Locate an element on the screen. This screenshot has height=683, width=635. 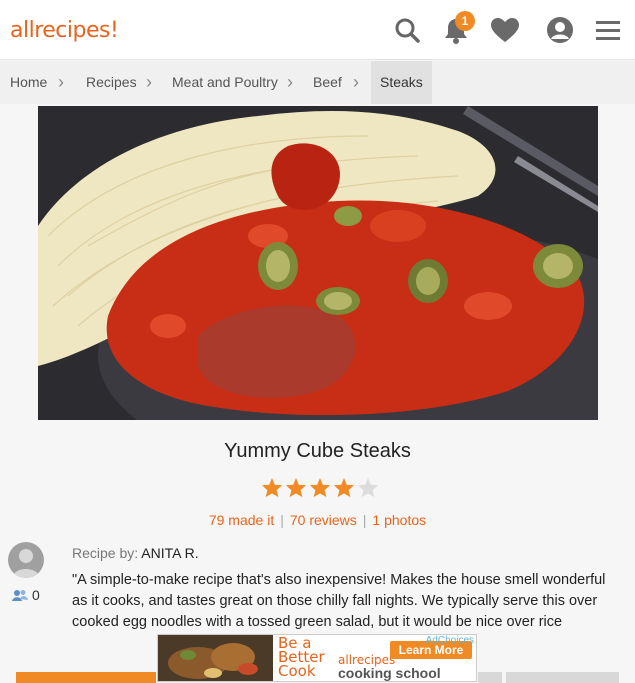
allrecipes-logo: allrecipes! is located at coordinates (64, 30).